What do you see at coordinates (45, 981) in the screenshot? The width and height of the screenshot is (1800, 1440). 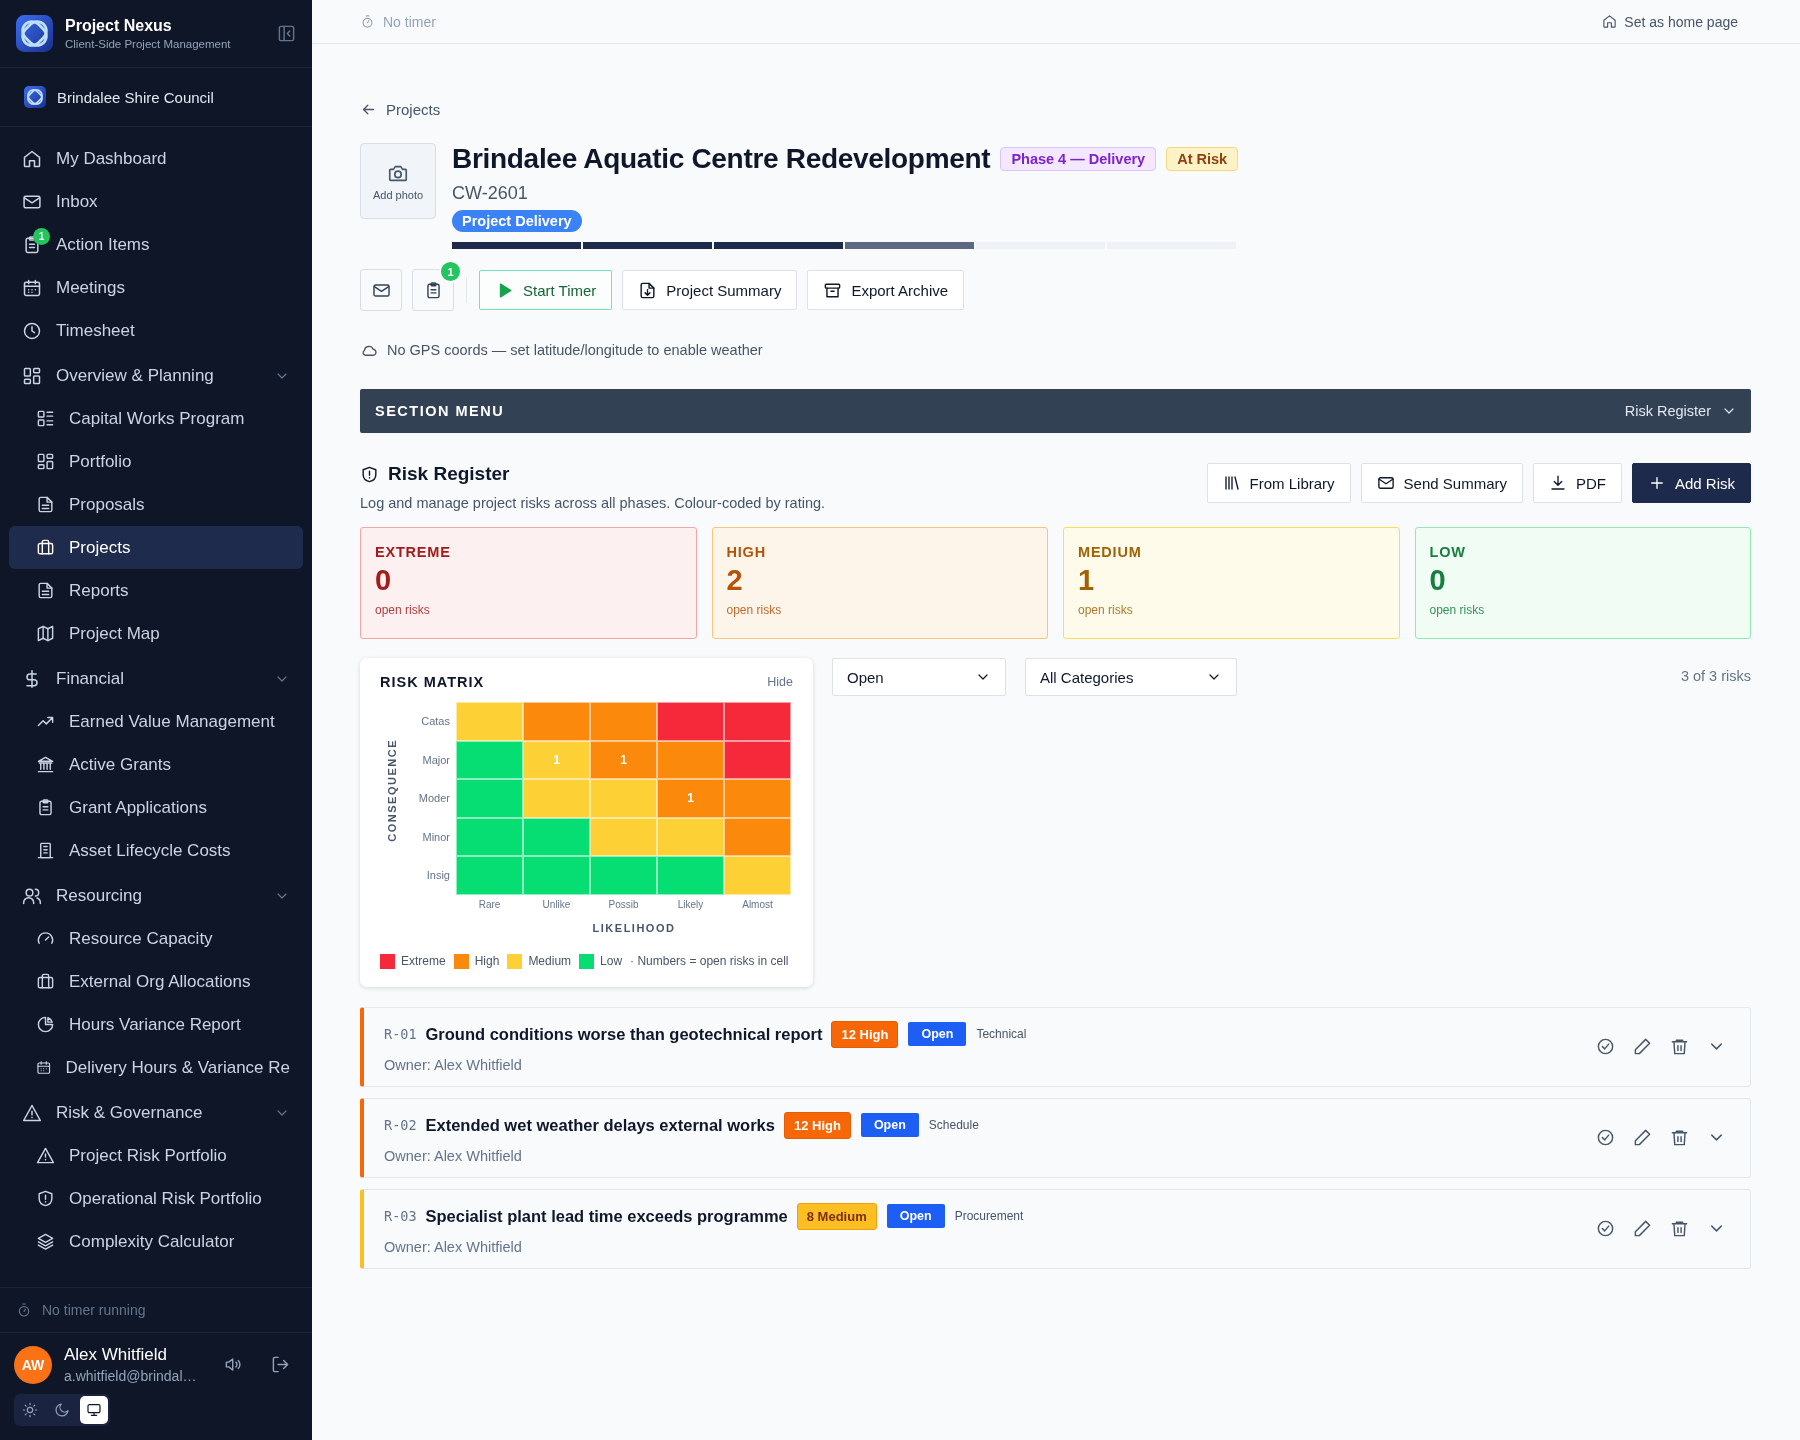 I see `briefcase-icon` at bounding box center [45, 981].